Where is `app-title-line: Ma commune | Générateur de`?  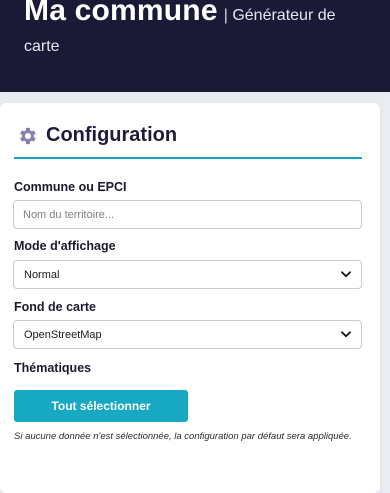 app-title-line: Ma commune | Générateur de is located at coordinates (180, 14).